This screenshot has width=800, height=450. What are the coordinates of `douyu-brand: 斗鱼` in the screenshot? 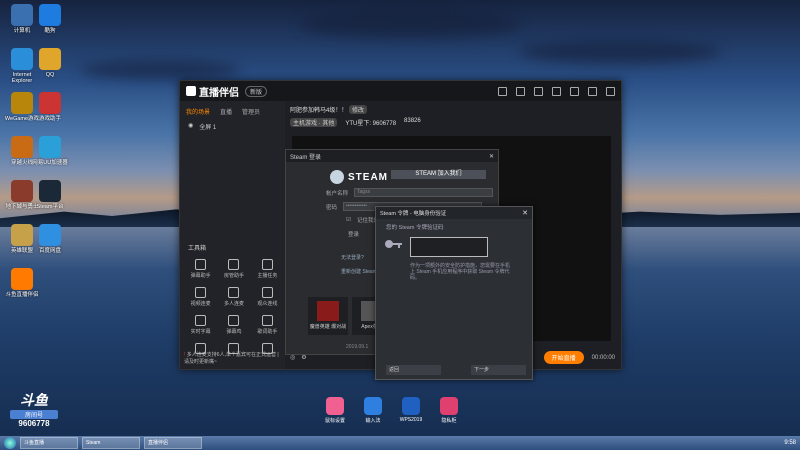 It's located at (34, 400).